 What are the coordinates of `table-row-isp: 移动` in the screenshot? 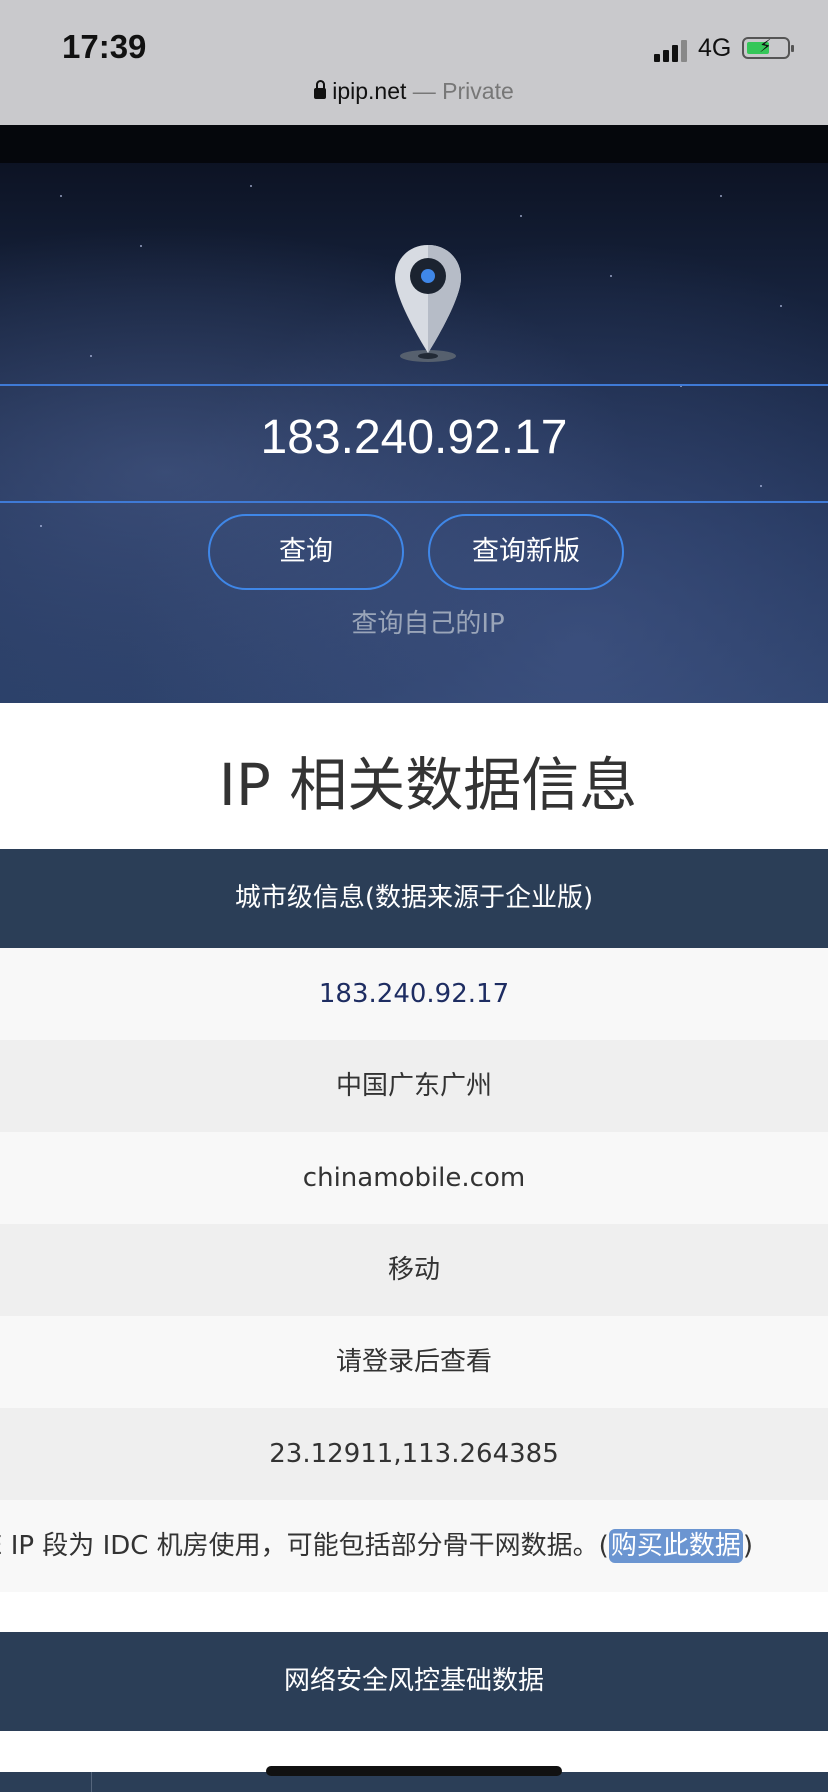 It's located at (414, 1270).